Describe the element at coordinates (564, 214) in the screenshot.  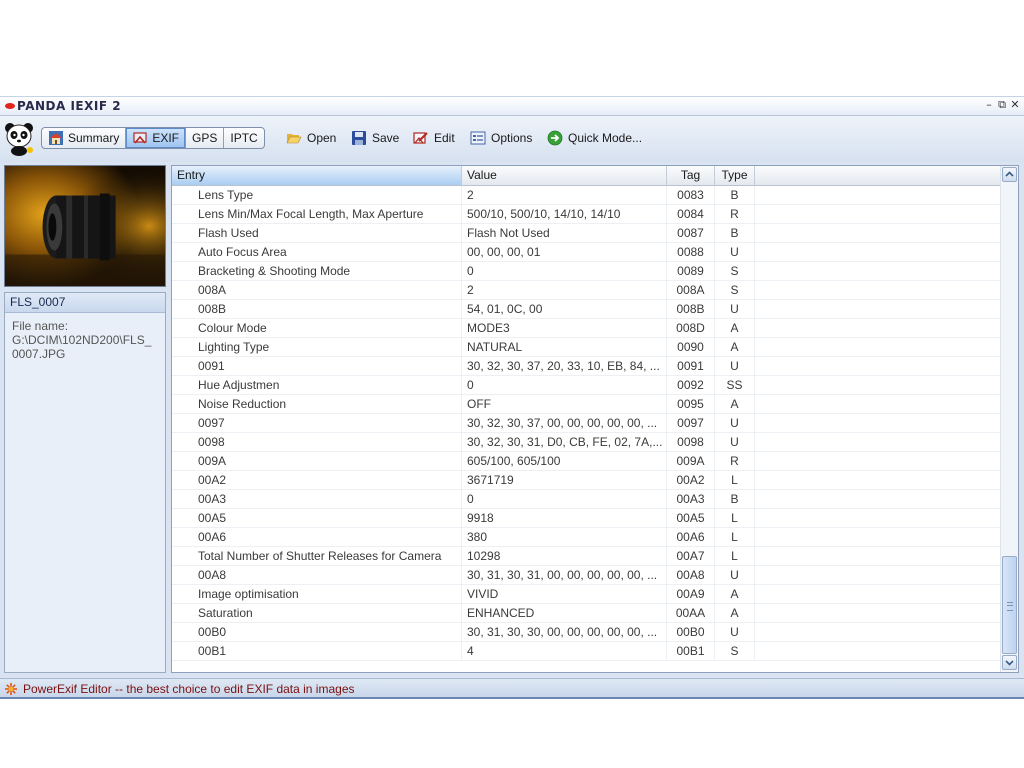
I see `cell-value: 500/10, 500/10, 14/10, 14/10` at that location.